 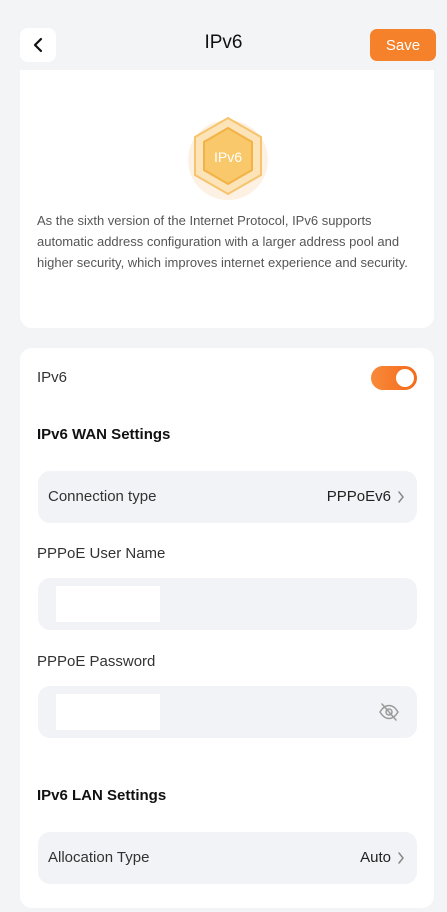 I want to click on ipv6-toggle-label: IPv6, so click(x=52, y=377).